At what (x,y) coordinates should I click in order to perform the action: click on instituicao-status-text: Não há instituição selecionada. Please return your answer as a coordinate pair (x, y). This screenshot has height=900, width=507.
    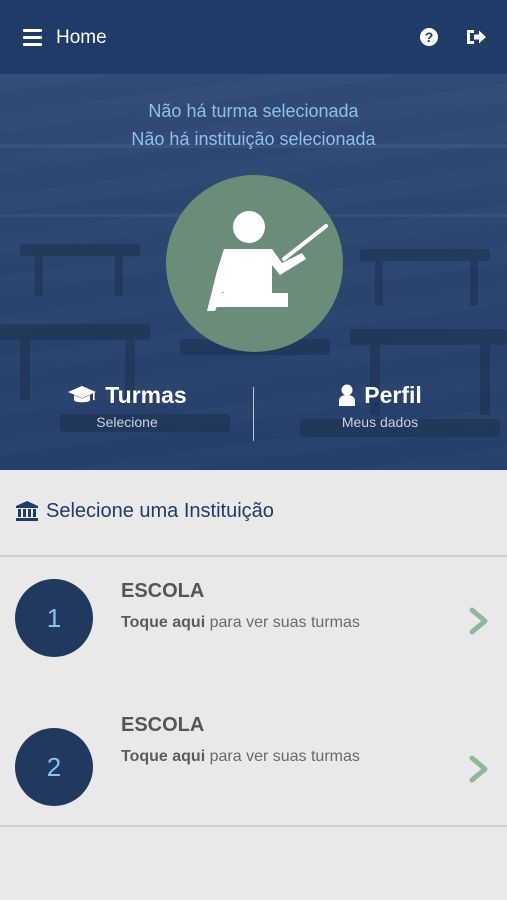
    Looking at the image, I should click on (253, 139).